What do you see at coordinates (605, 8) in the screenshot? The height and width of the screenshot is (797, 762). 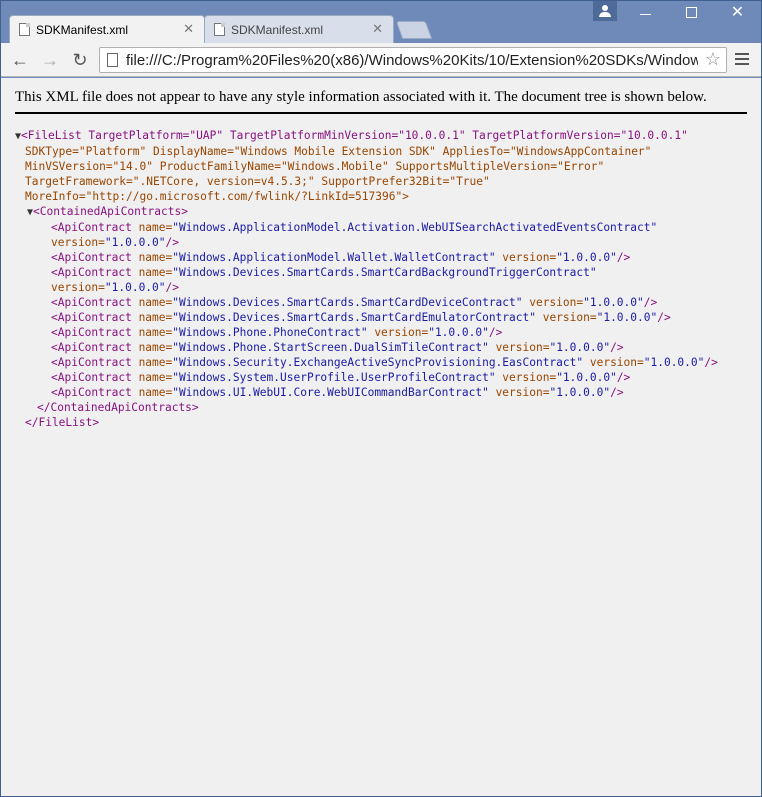 I see `user-icon` at bounding box center [605, 8].